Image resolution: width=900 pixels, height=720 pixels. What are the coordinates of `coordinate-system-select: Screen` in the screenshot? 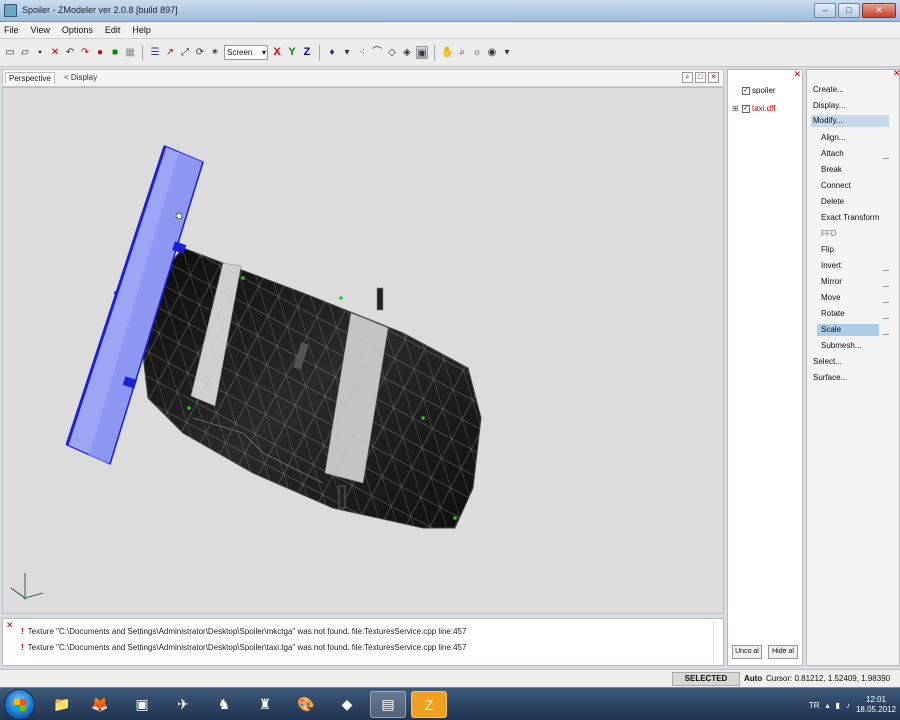 It's located at (246, 52).